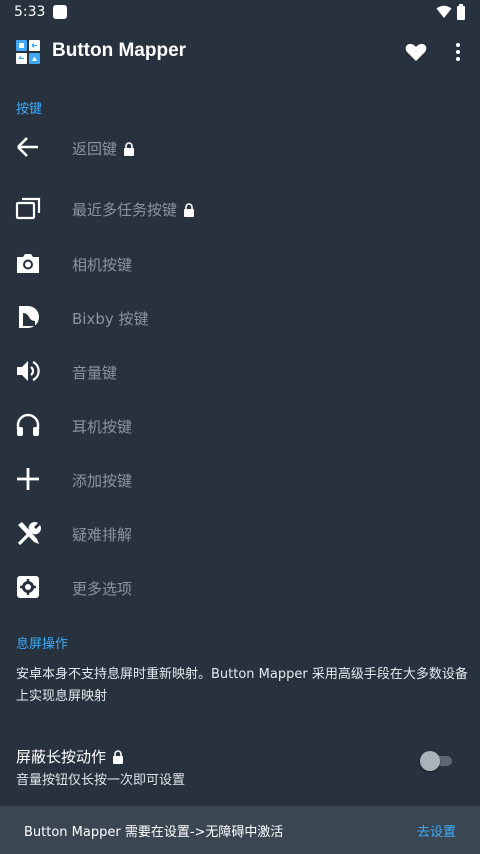 The image size is (480, 854). Describe the element at coordinates (430, 761) in the screenshot. I see `toggle-thumb` at that location.